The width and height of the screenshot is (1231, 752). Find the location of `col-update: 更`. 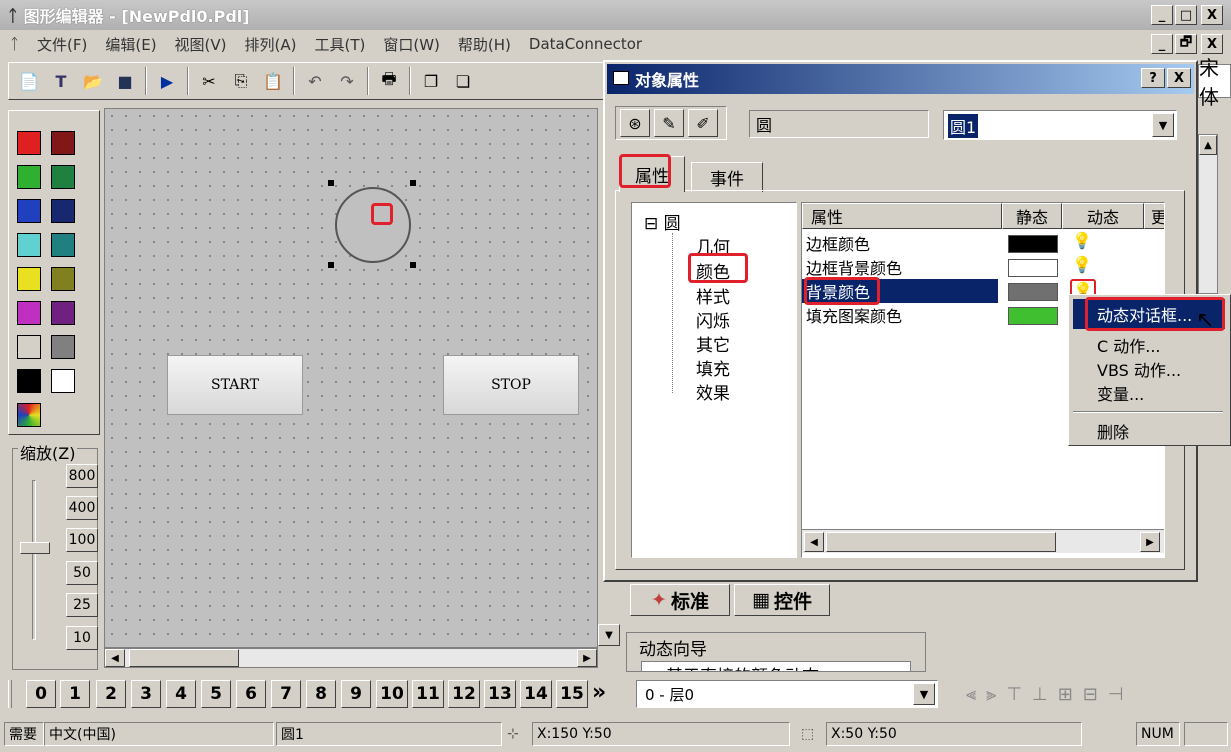

col-update: 更 is located at coordinates (1154, 216).